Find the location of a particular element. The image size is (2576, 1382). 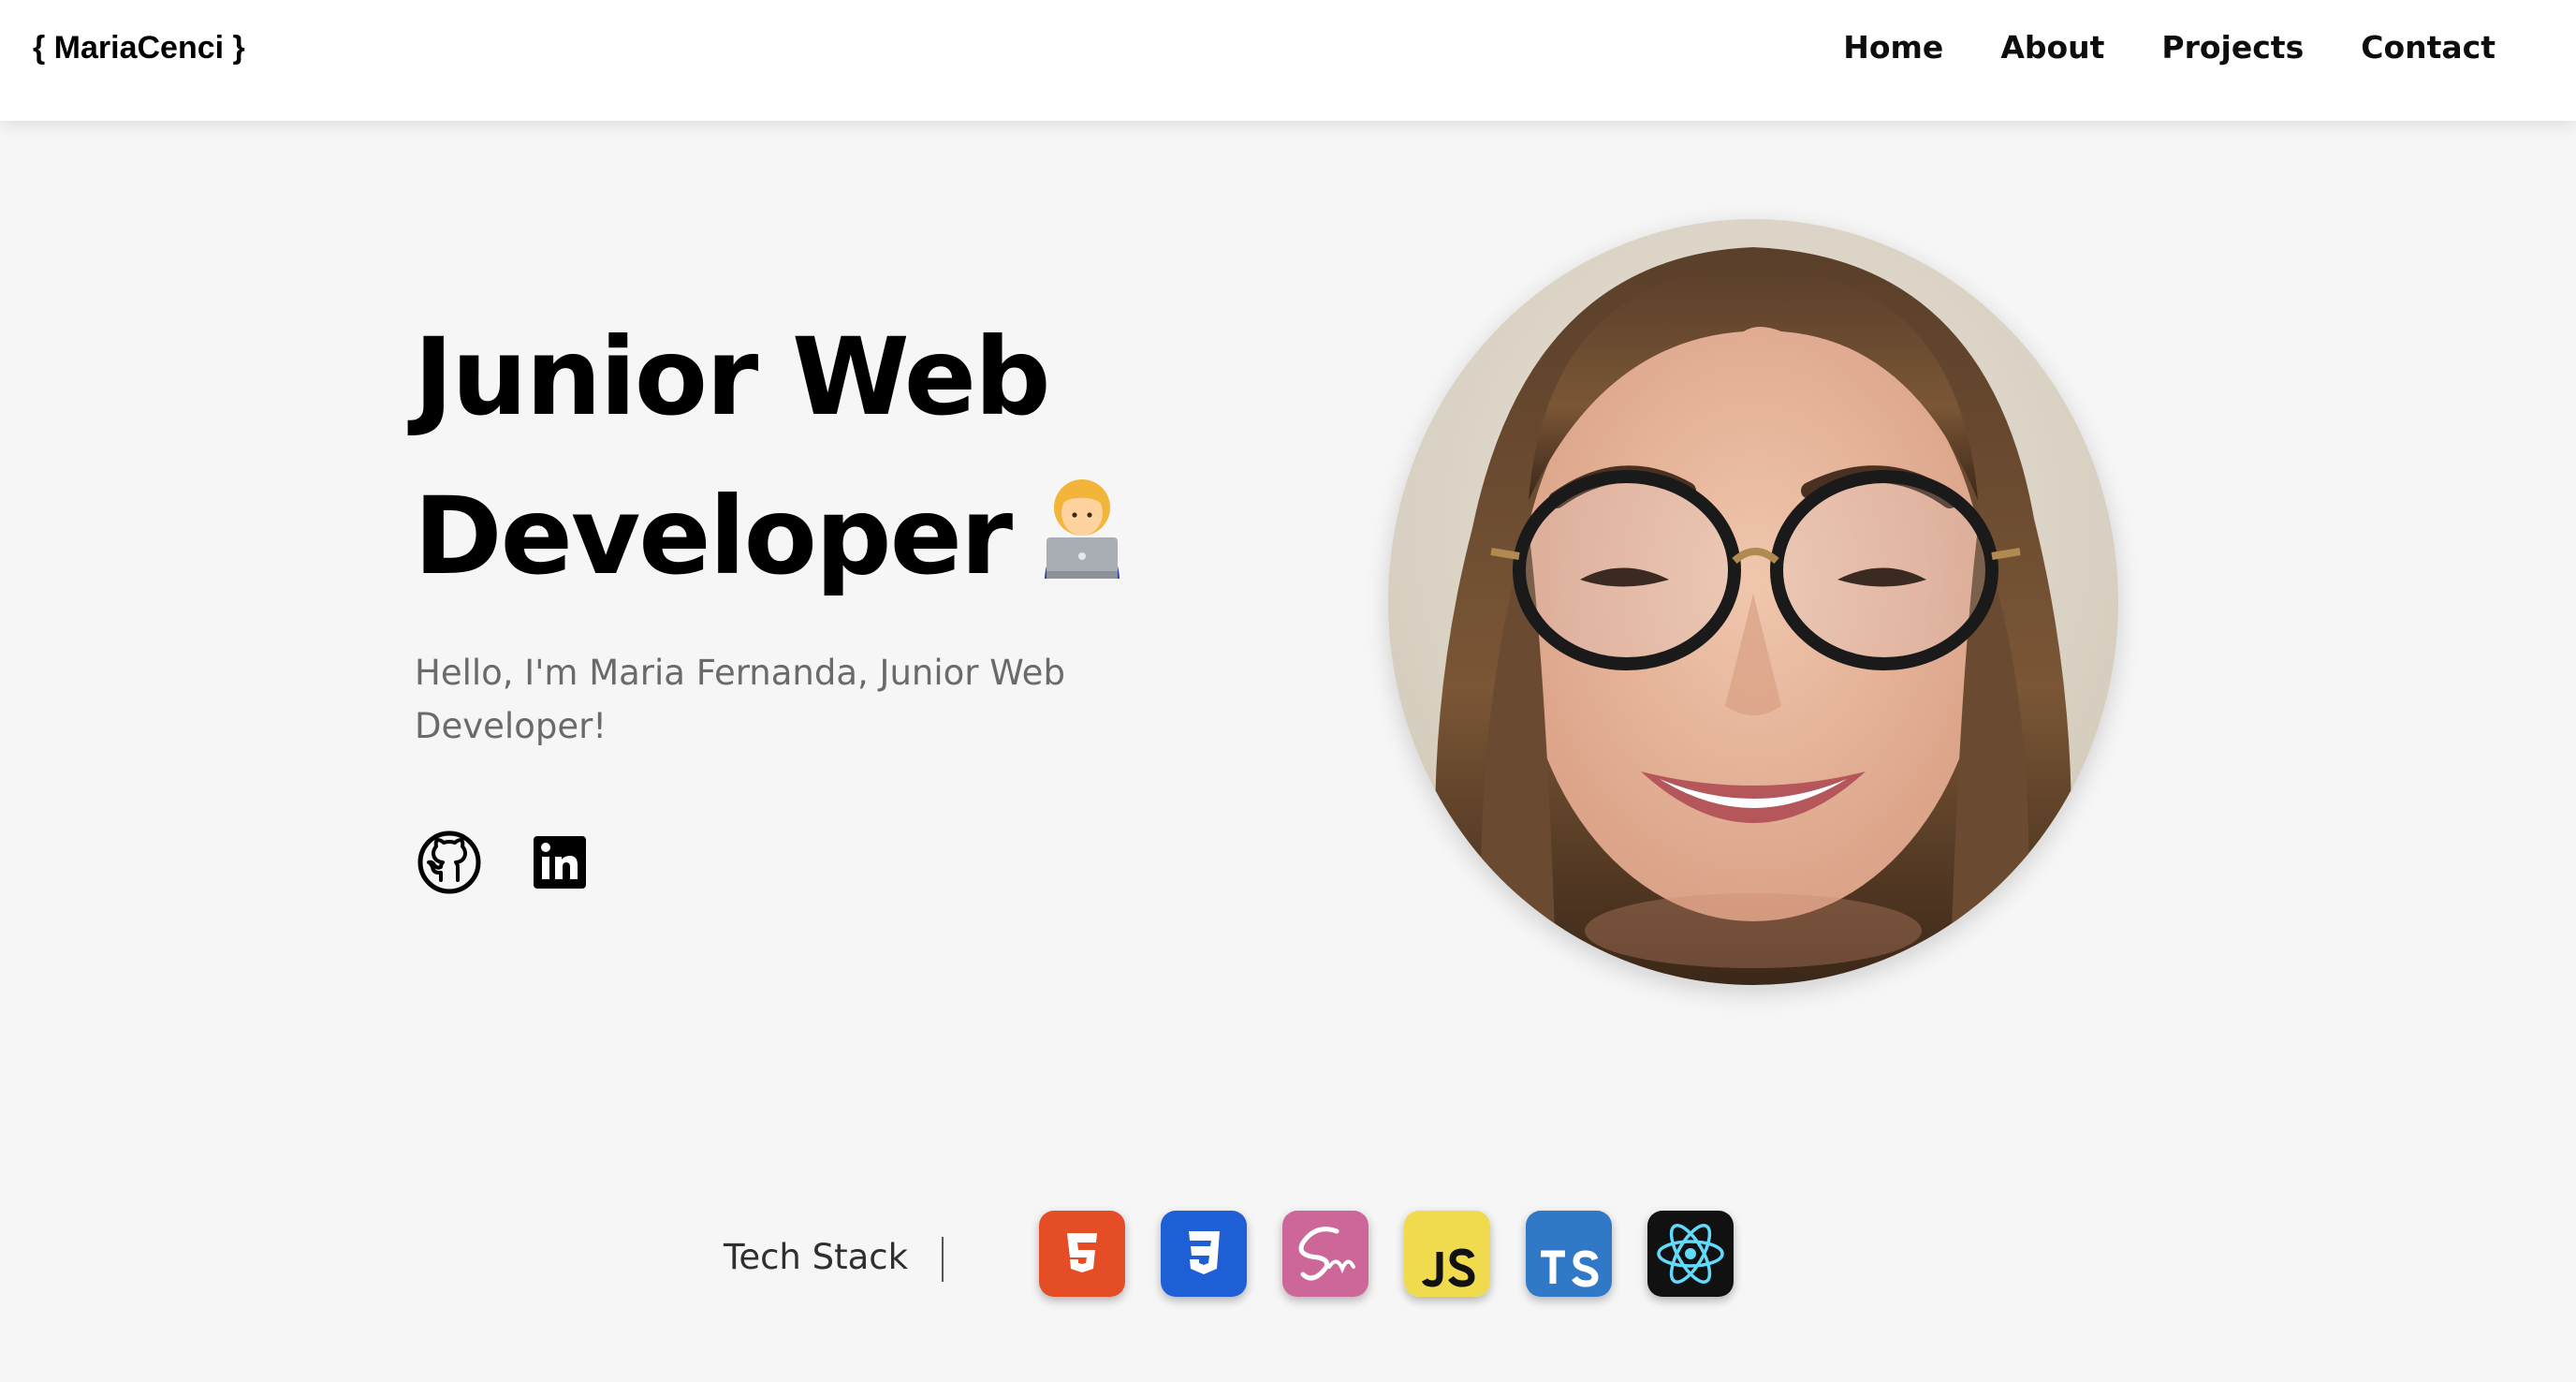

tech-stack-icons is located at coordinates (1386, 1254).